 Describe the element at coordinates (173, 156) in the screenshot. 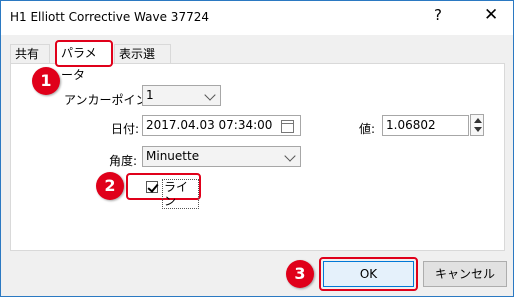

I see `angle-select-value: Minuette` at that location.